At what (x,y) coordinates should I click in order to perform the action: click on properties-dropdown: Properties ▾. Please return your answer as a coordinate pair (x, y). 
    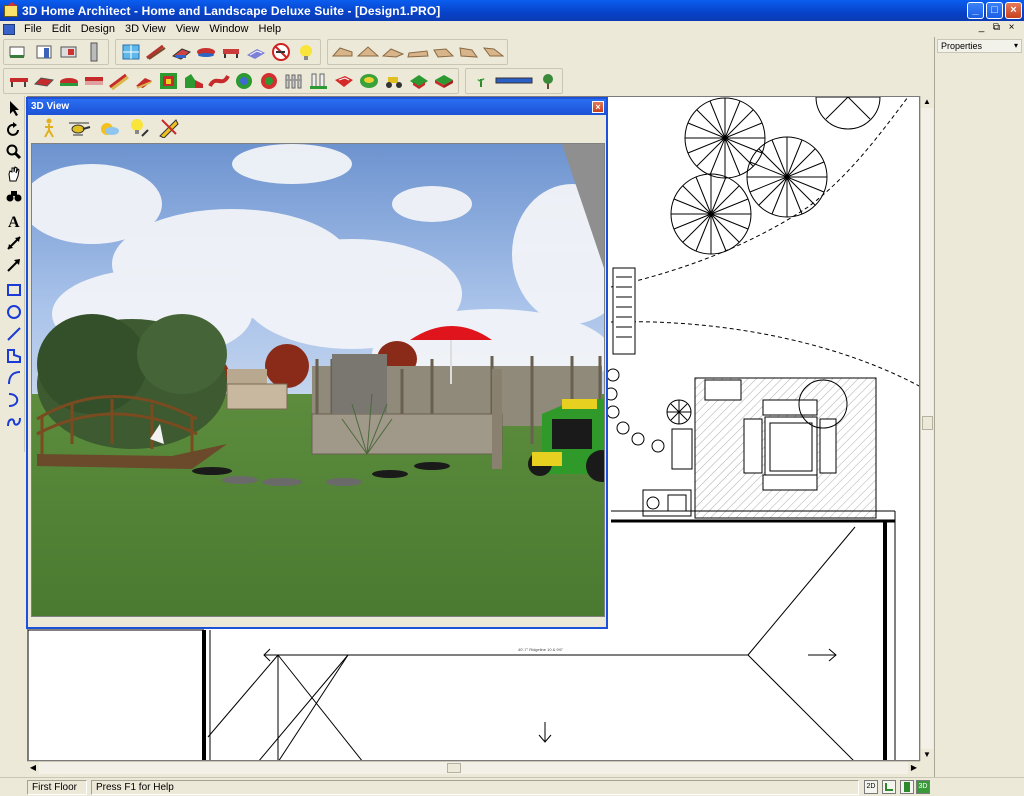
    Looking at the image, I should click on (979, 46).